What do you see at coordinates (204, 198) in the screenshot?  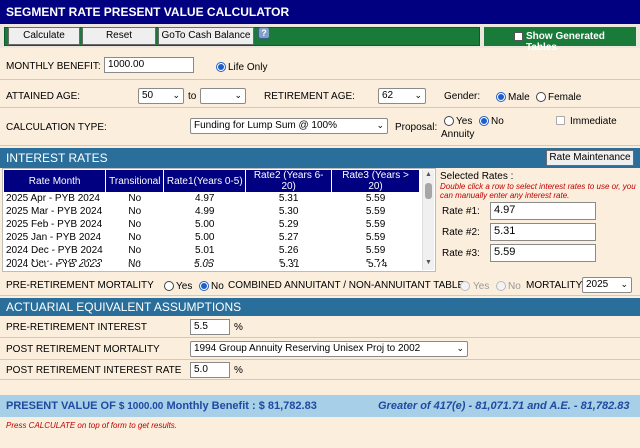 I see `rate1: 4.97` at bounding box center [204, 198].